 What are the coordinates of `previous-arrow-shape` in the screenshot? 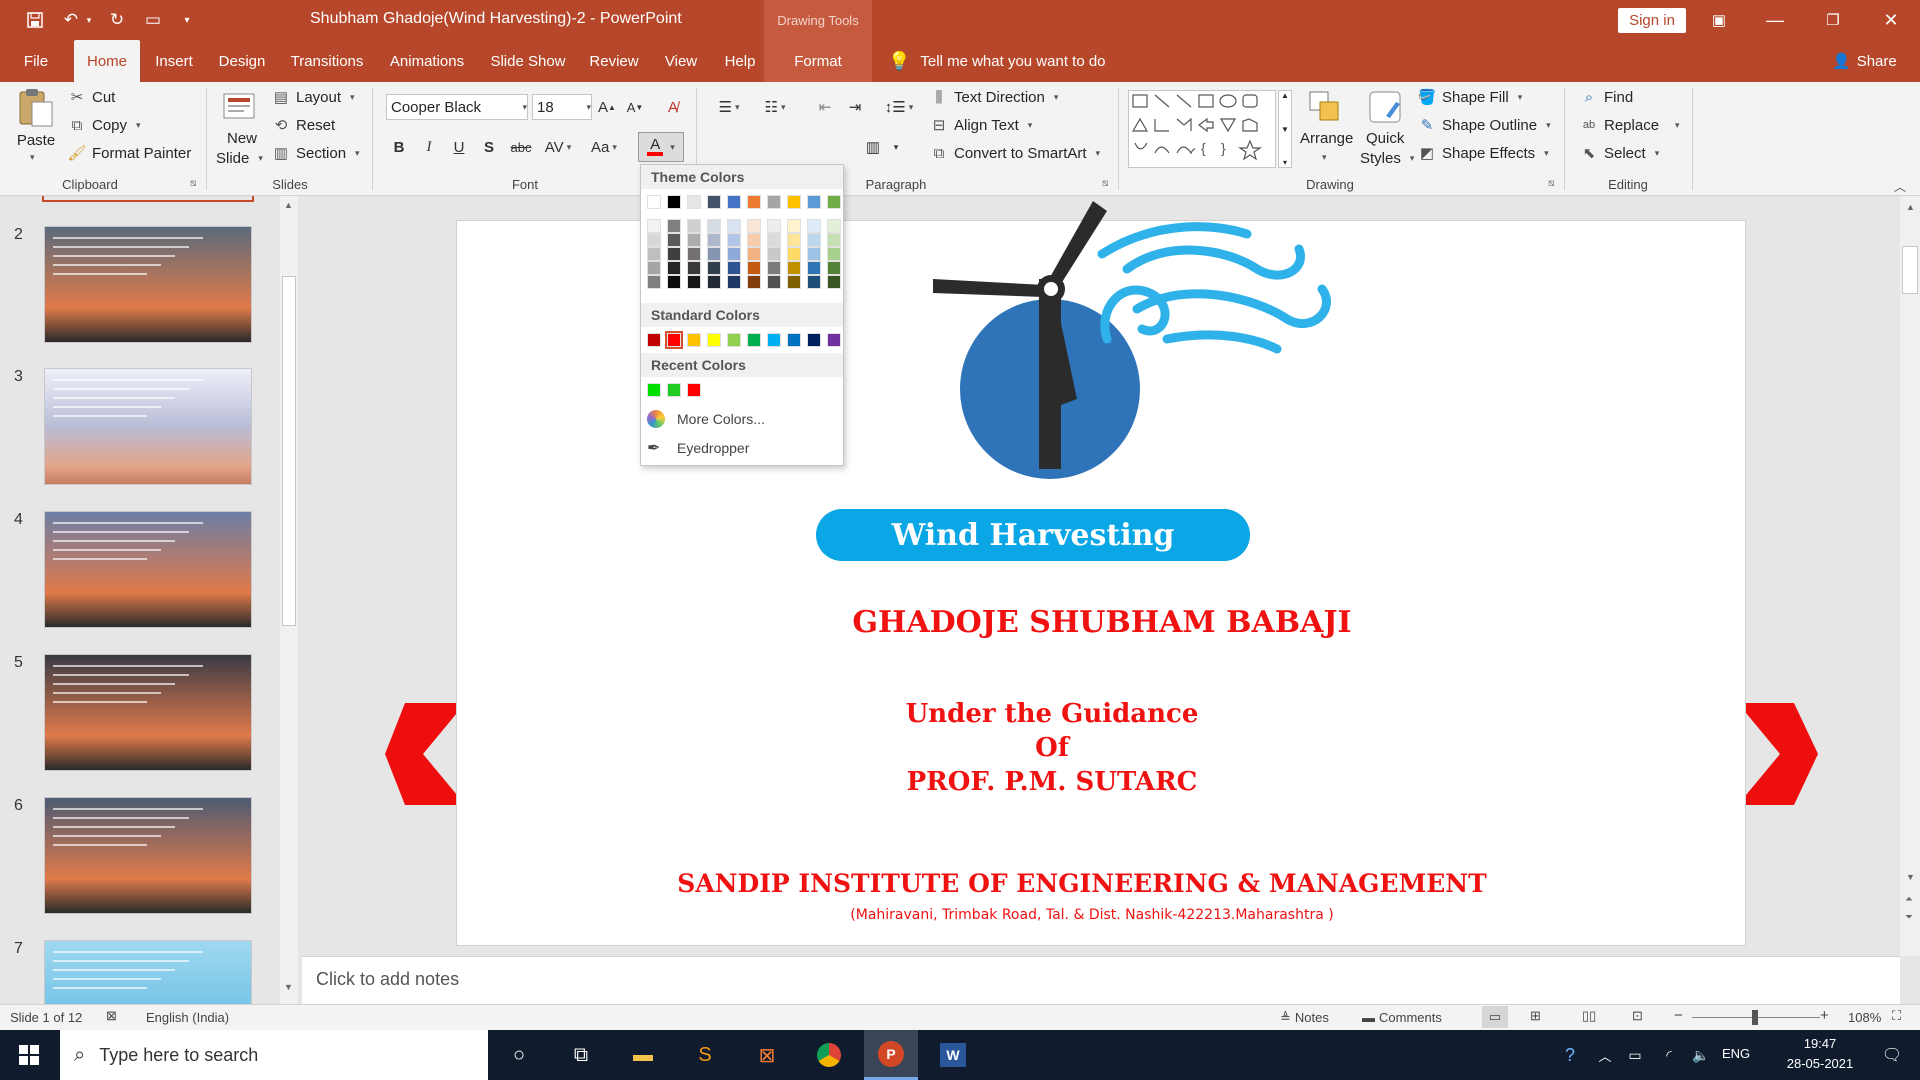 It's located at (421, 754).